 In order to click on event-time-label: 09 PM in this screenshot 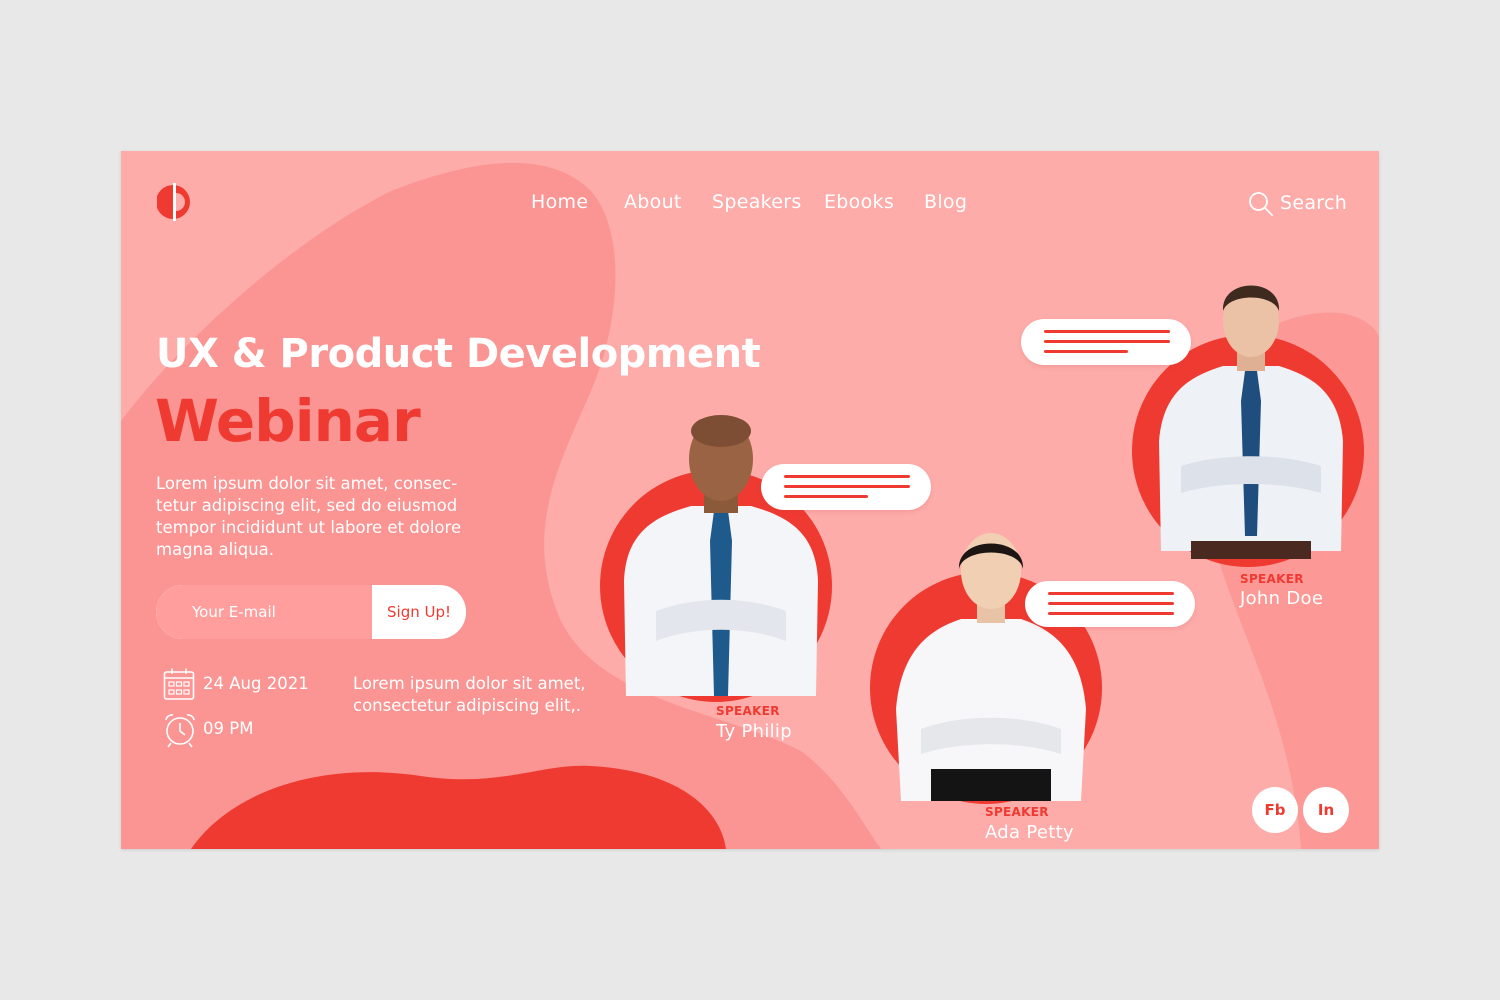, I will do `click(228, 728)`.